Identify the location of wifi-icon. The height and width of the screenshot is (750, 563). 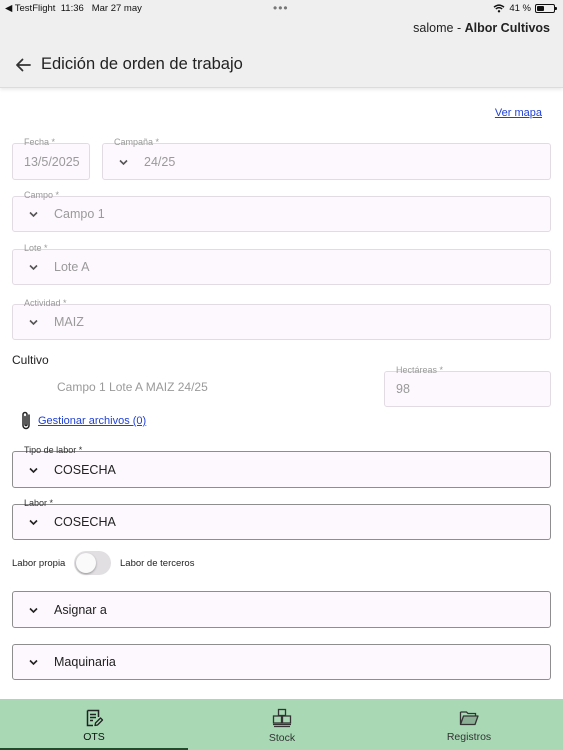
(499, 8).